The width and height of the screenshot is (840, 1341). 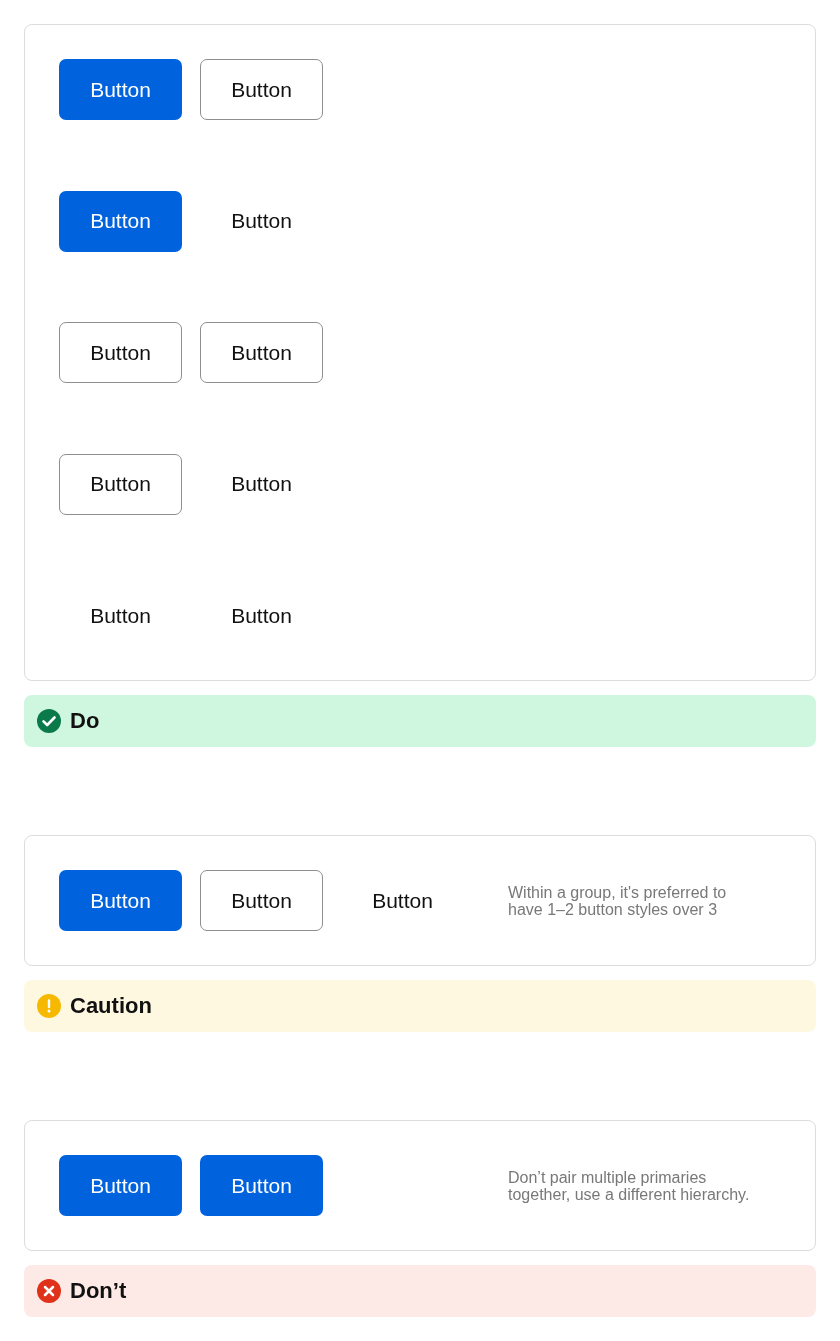 What do you see at coordinates (49, 1006) in the screenshot?
I see `exclamation-circle-icon` at bounding box center [49, 1006].